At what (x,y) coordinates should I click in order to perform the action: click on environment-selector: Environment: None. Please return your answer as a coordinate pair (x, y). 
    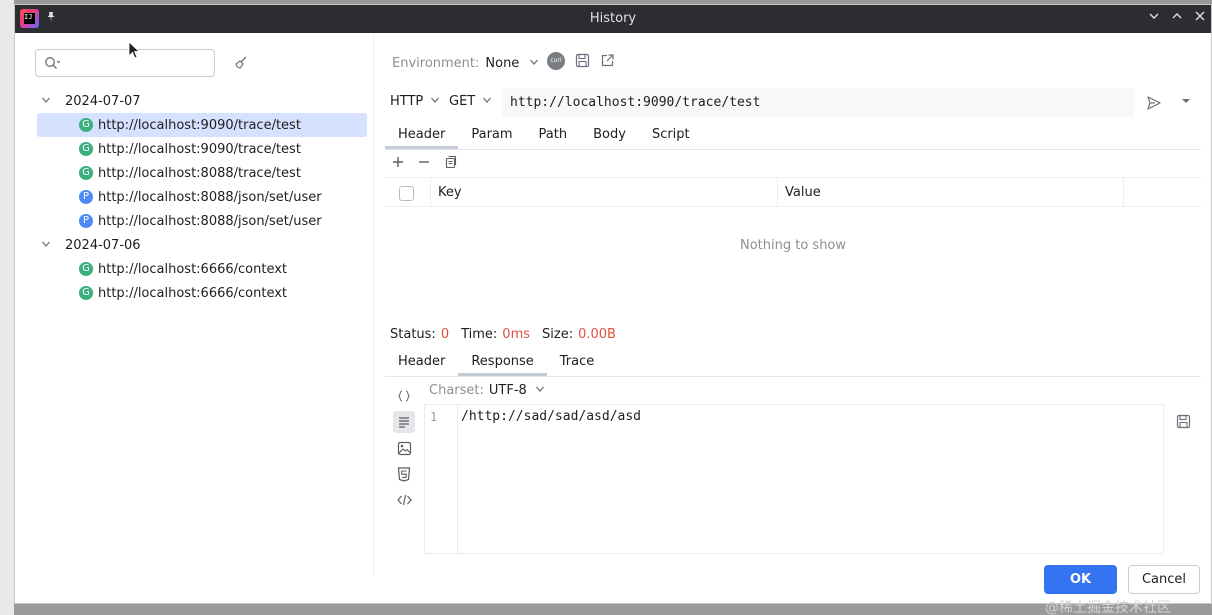
    Looking at the image, I should click on (465, 63).